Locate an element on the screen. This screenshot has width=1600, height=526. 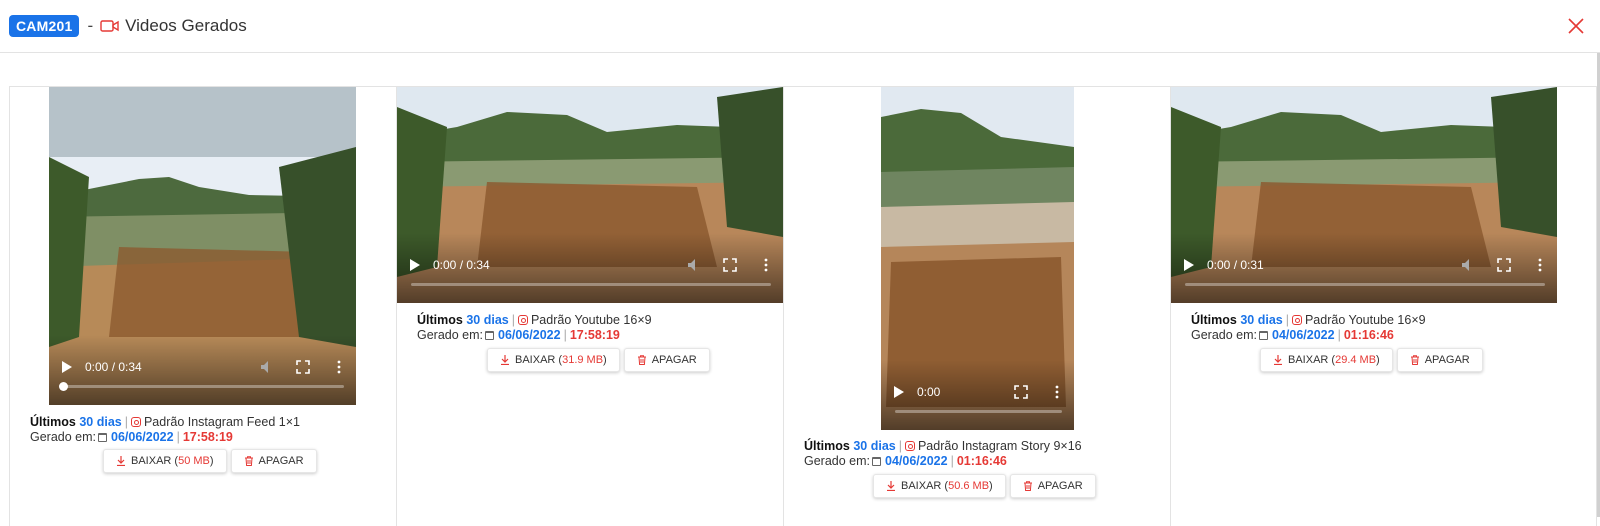
download-button: BAIXAR (50.6 MB) is located at coordinates (939, 486).